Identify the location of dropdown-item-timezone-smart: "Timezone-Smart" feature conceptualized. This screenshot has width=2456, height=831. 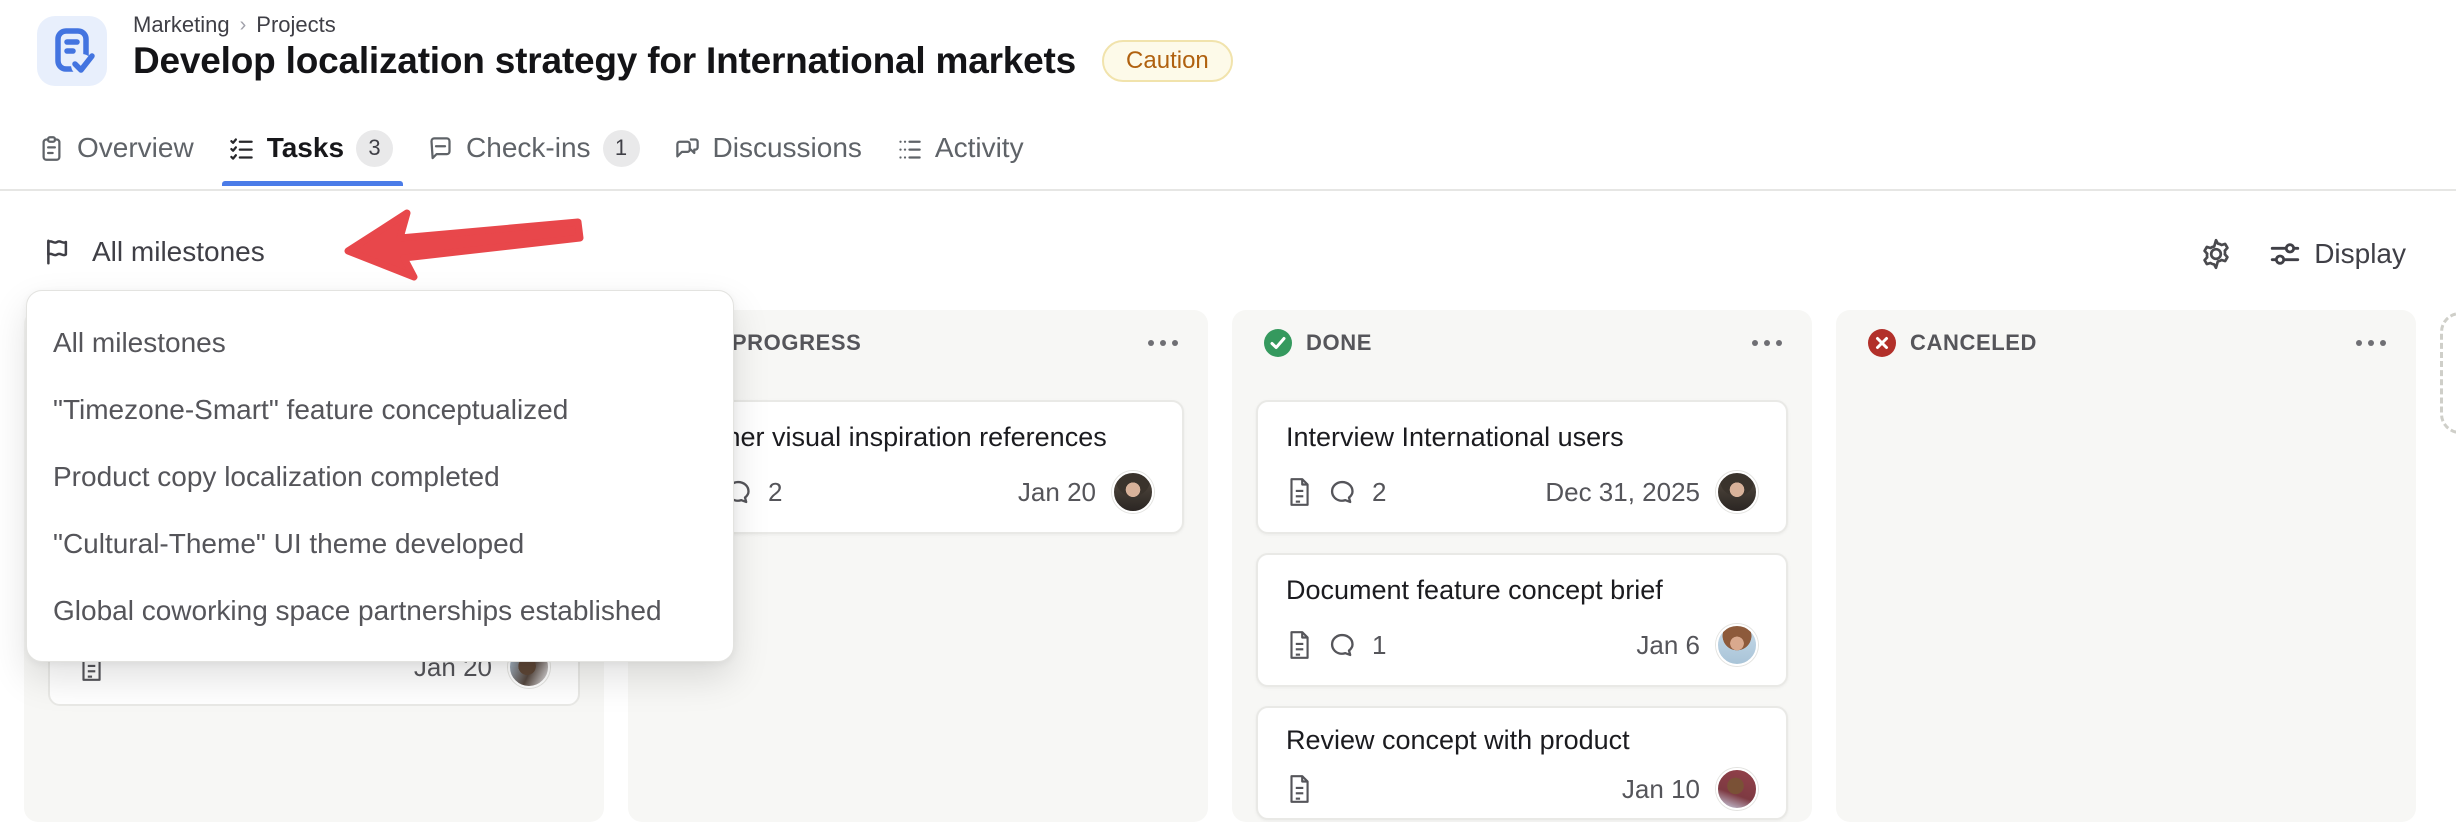
(380, 409).